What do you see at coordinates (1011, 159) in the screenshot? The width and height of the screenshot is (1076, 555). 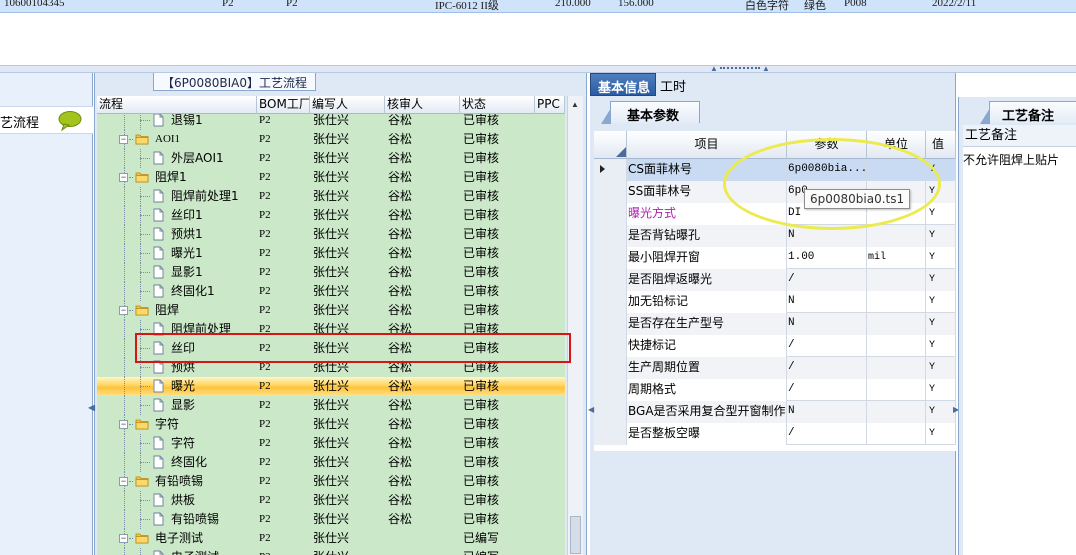 I see `remarks-text: 不允许阻焊上贴片` at bounding box center [1011, 159].